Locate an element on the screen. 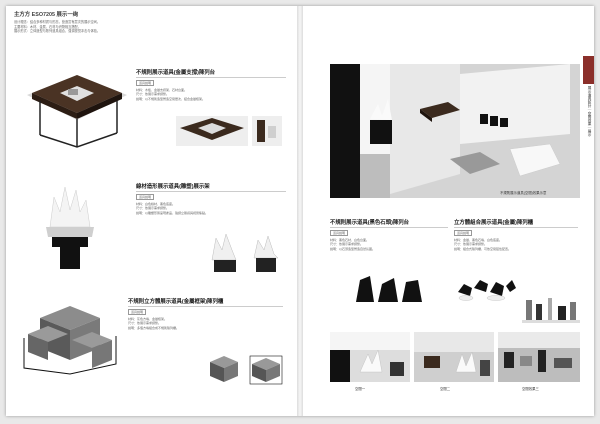 The image size is (600, 424). section-2-text-line-3: 說明：以雕塑形態呈現產品，強調立體感與視覺焦點。 is located at coordinates (172, 212).